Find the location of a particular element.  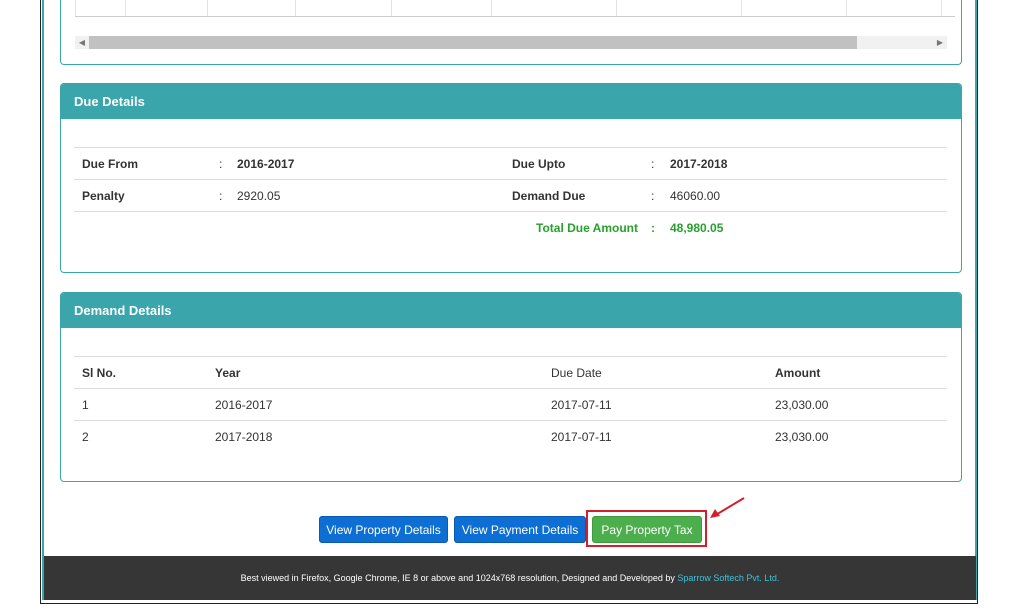

due-from-value: 2016-2017 is located at coordinates (266, 164).